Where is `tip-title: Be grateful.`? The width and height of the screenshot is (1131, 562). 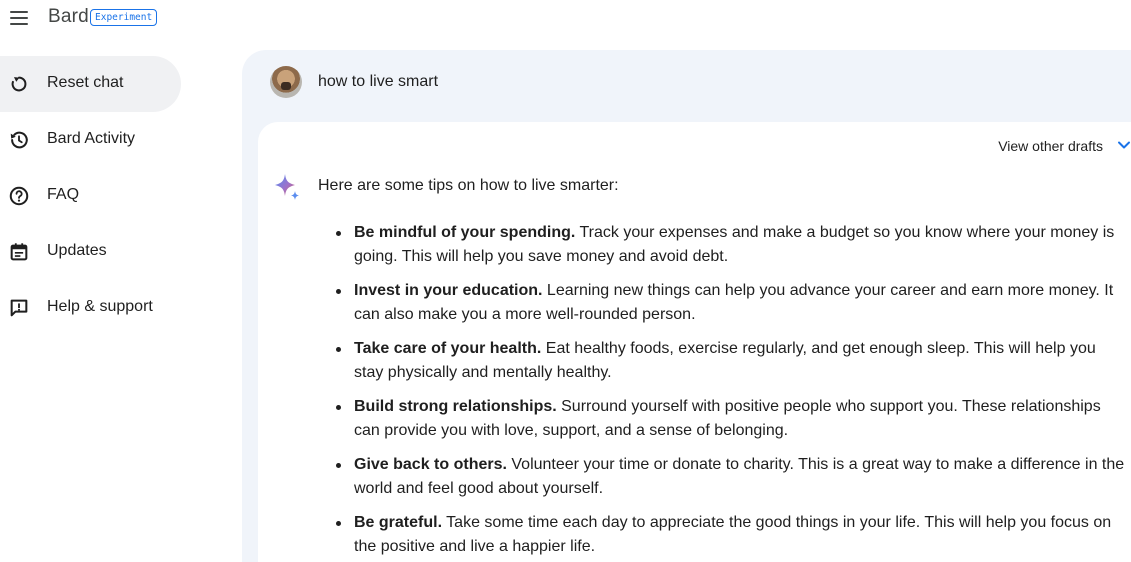 tip-title: Be grateful. is located at coordinates (398, 522).